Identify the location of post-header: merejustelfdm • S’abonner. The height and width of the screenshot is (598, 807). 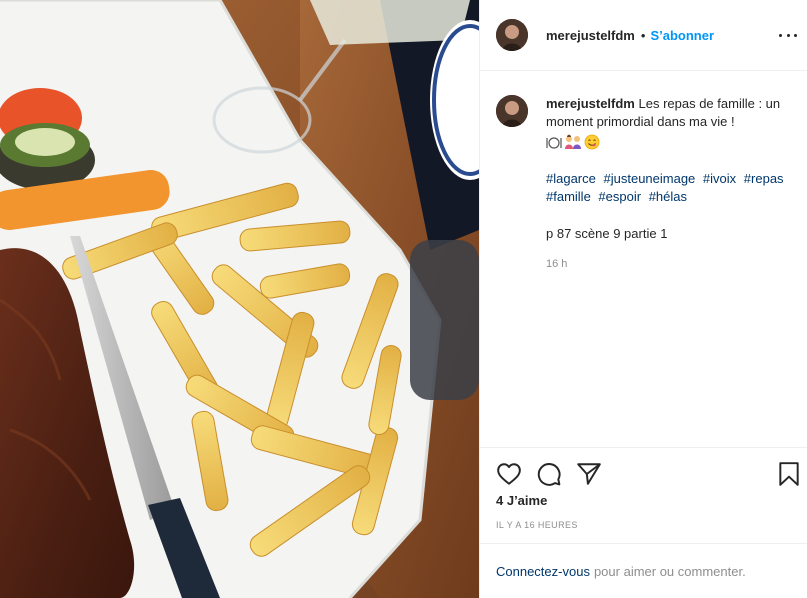
(643, 35).